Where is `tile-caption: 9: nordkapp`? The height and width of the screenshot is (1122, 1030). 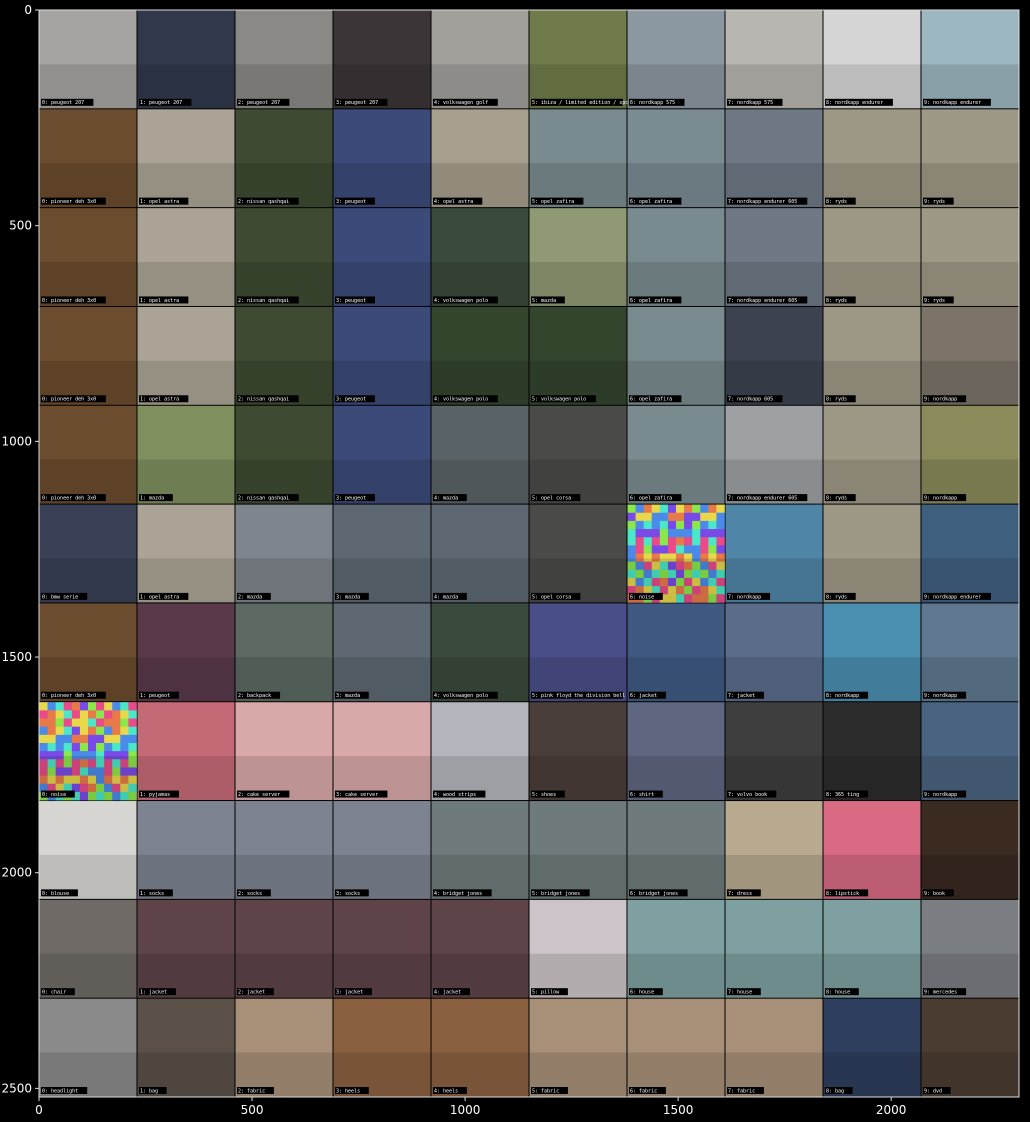
tile-caption: 9: nordkapp is located at coordinates (940, 400).